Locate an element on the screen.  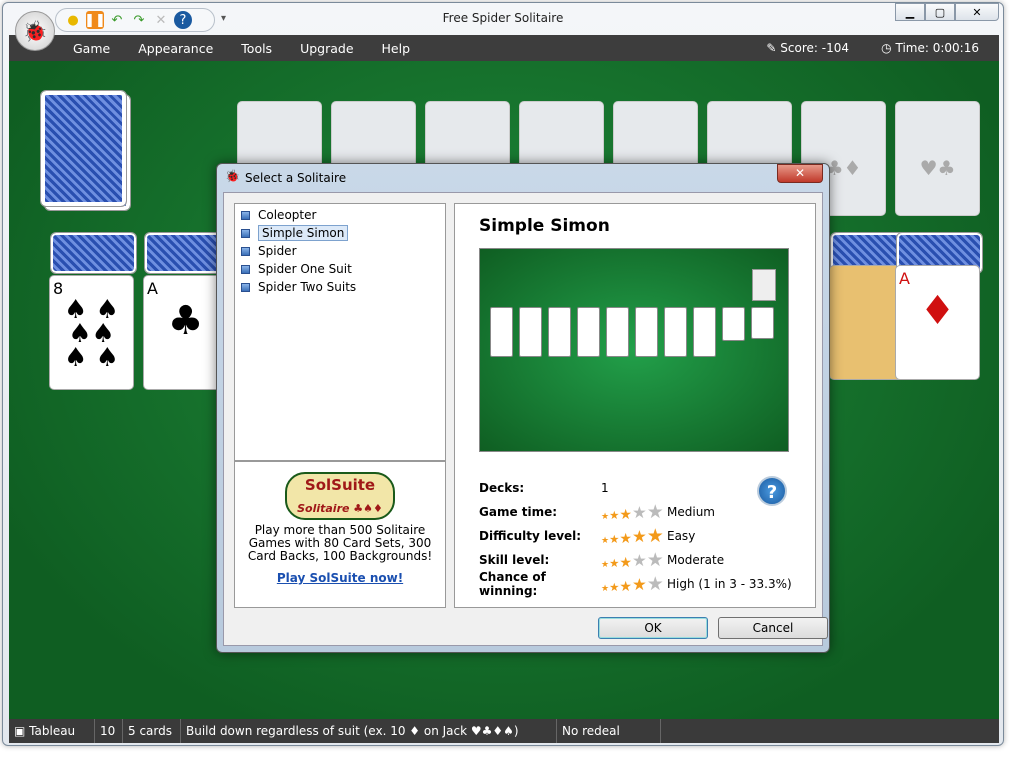
tableau-10-card: A ♦ is located at coordinates (937, 322).